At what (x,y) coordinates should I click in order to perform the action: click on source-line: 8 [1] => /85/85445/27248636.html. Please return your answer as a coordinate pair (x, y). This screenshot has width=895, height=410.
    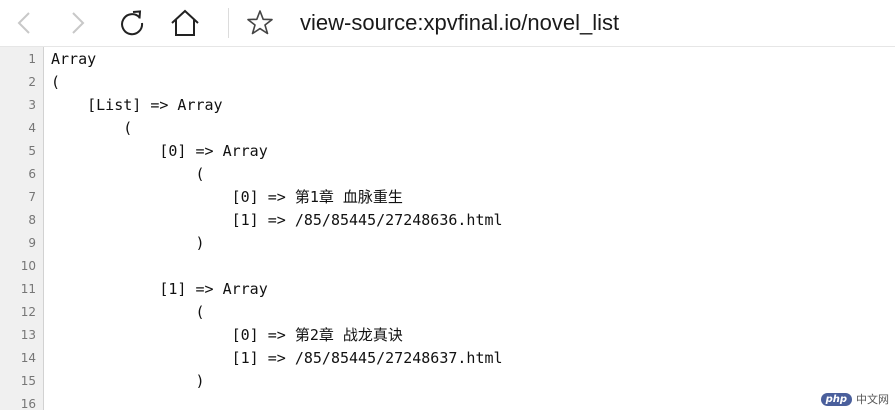
    Looking at the image, I should click on (447, 220).